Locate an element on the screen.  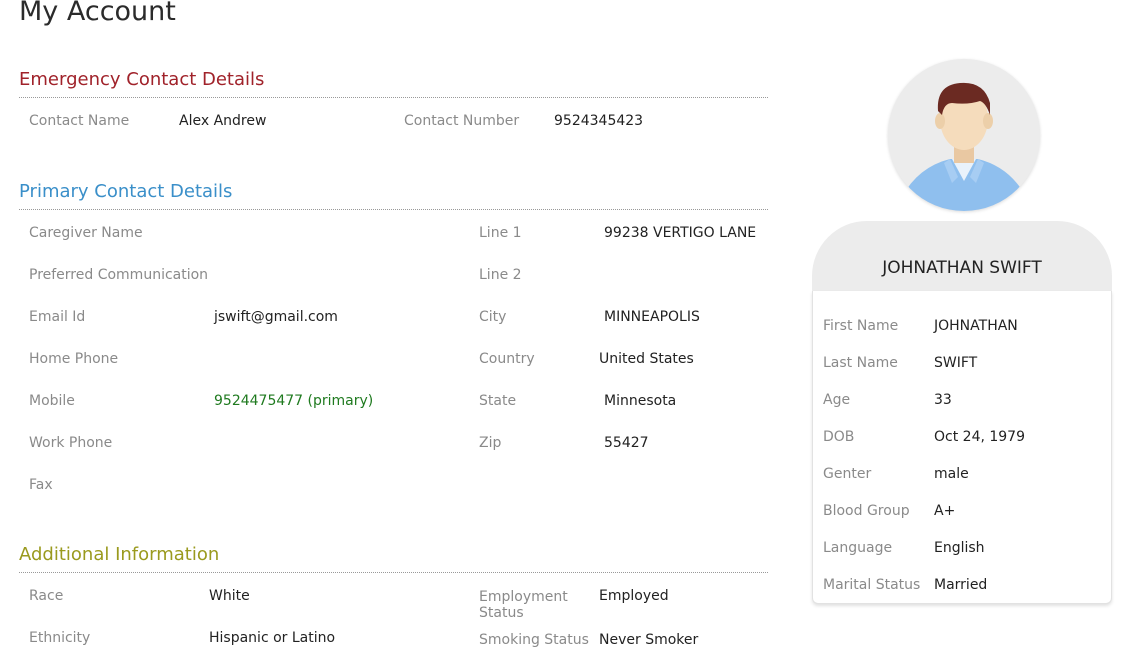
employment-status-label: Employment Status is located at coordinates (523, 605).